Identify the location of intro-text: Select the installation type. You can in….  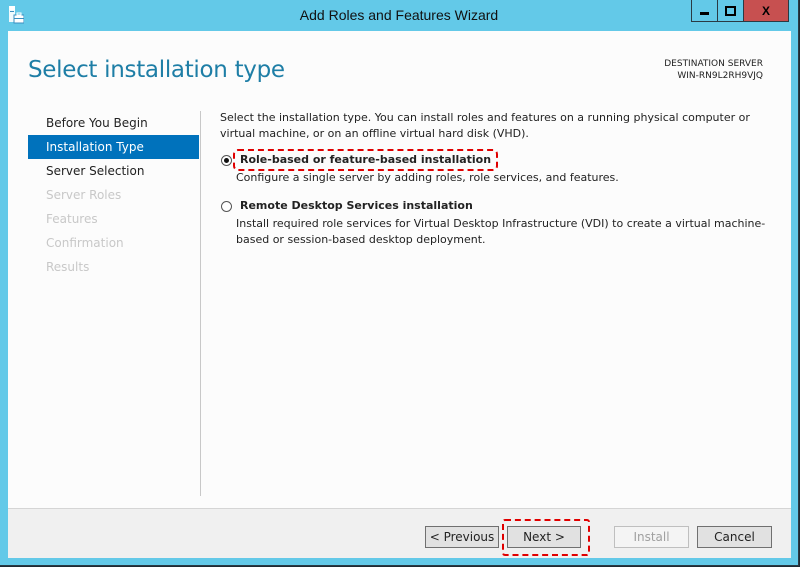
(485, 125).